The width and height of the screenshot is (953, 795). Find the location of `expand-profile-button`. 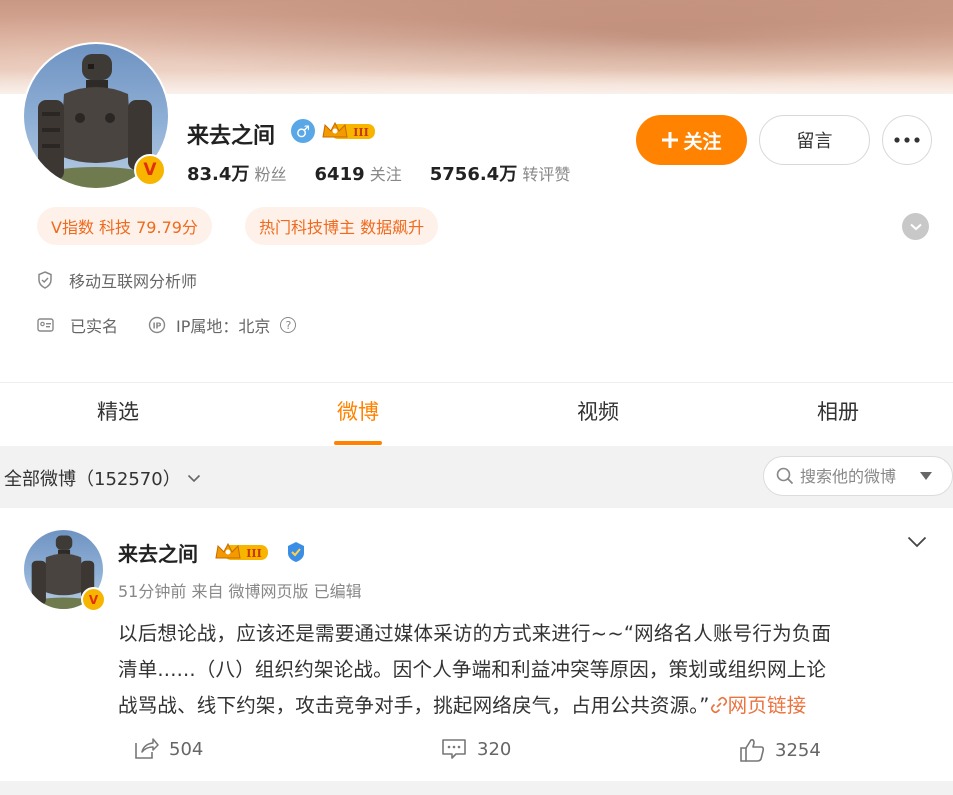

expand-profile-button is located at coordinates (915, 226).